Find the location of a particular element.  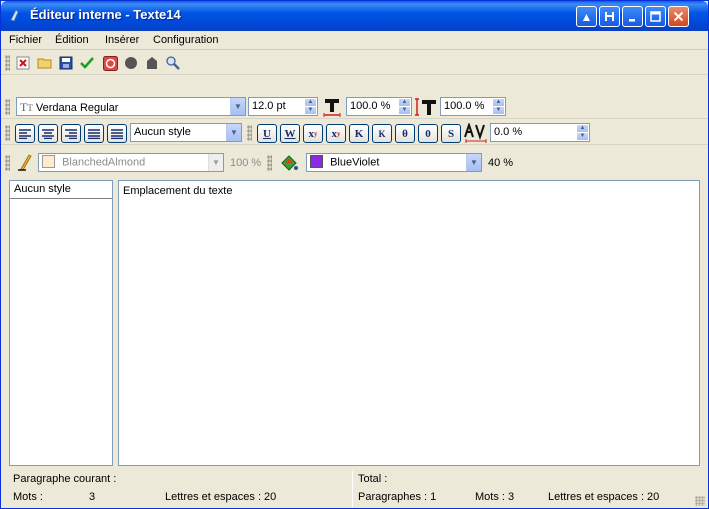

align-right-icon is located at coordinates (71, 133).